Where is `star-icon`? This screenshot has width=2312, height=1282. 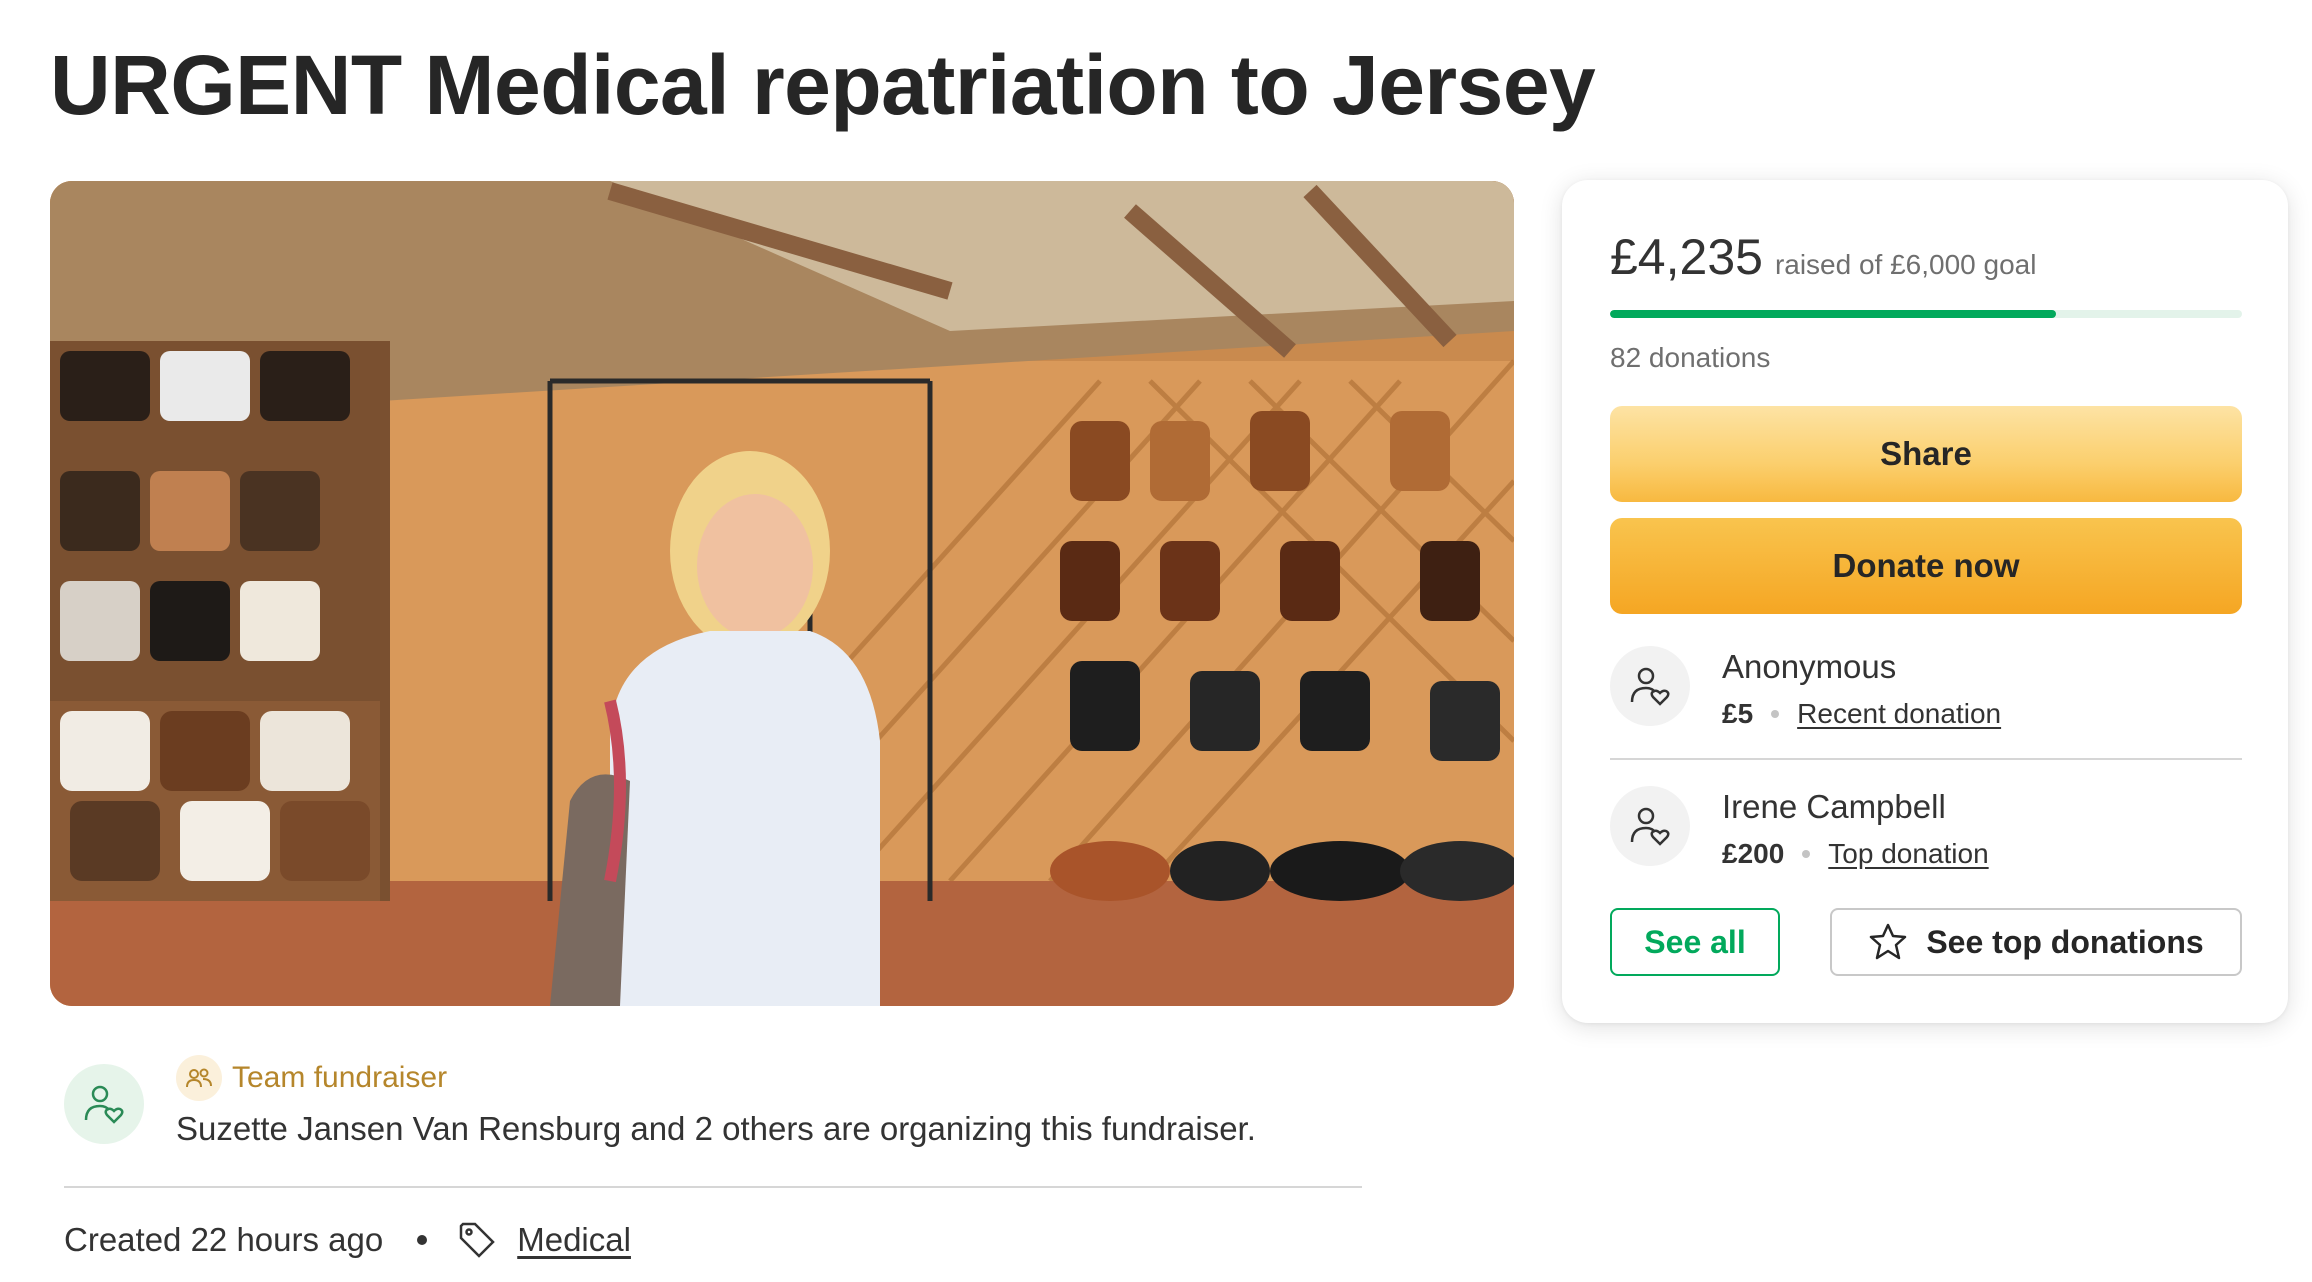
star-icon is located at coordinates (1888, 941).